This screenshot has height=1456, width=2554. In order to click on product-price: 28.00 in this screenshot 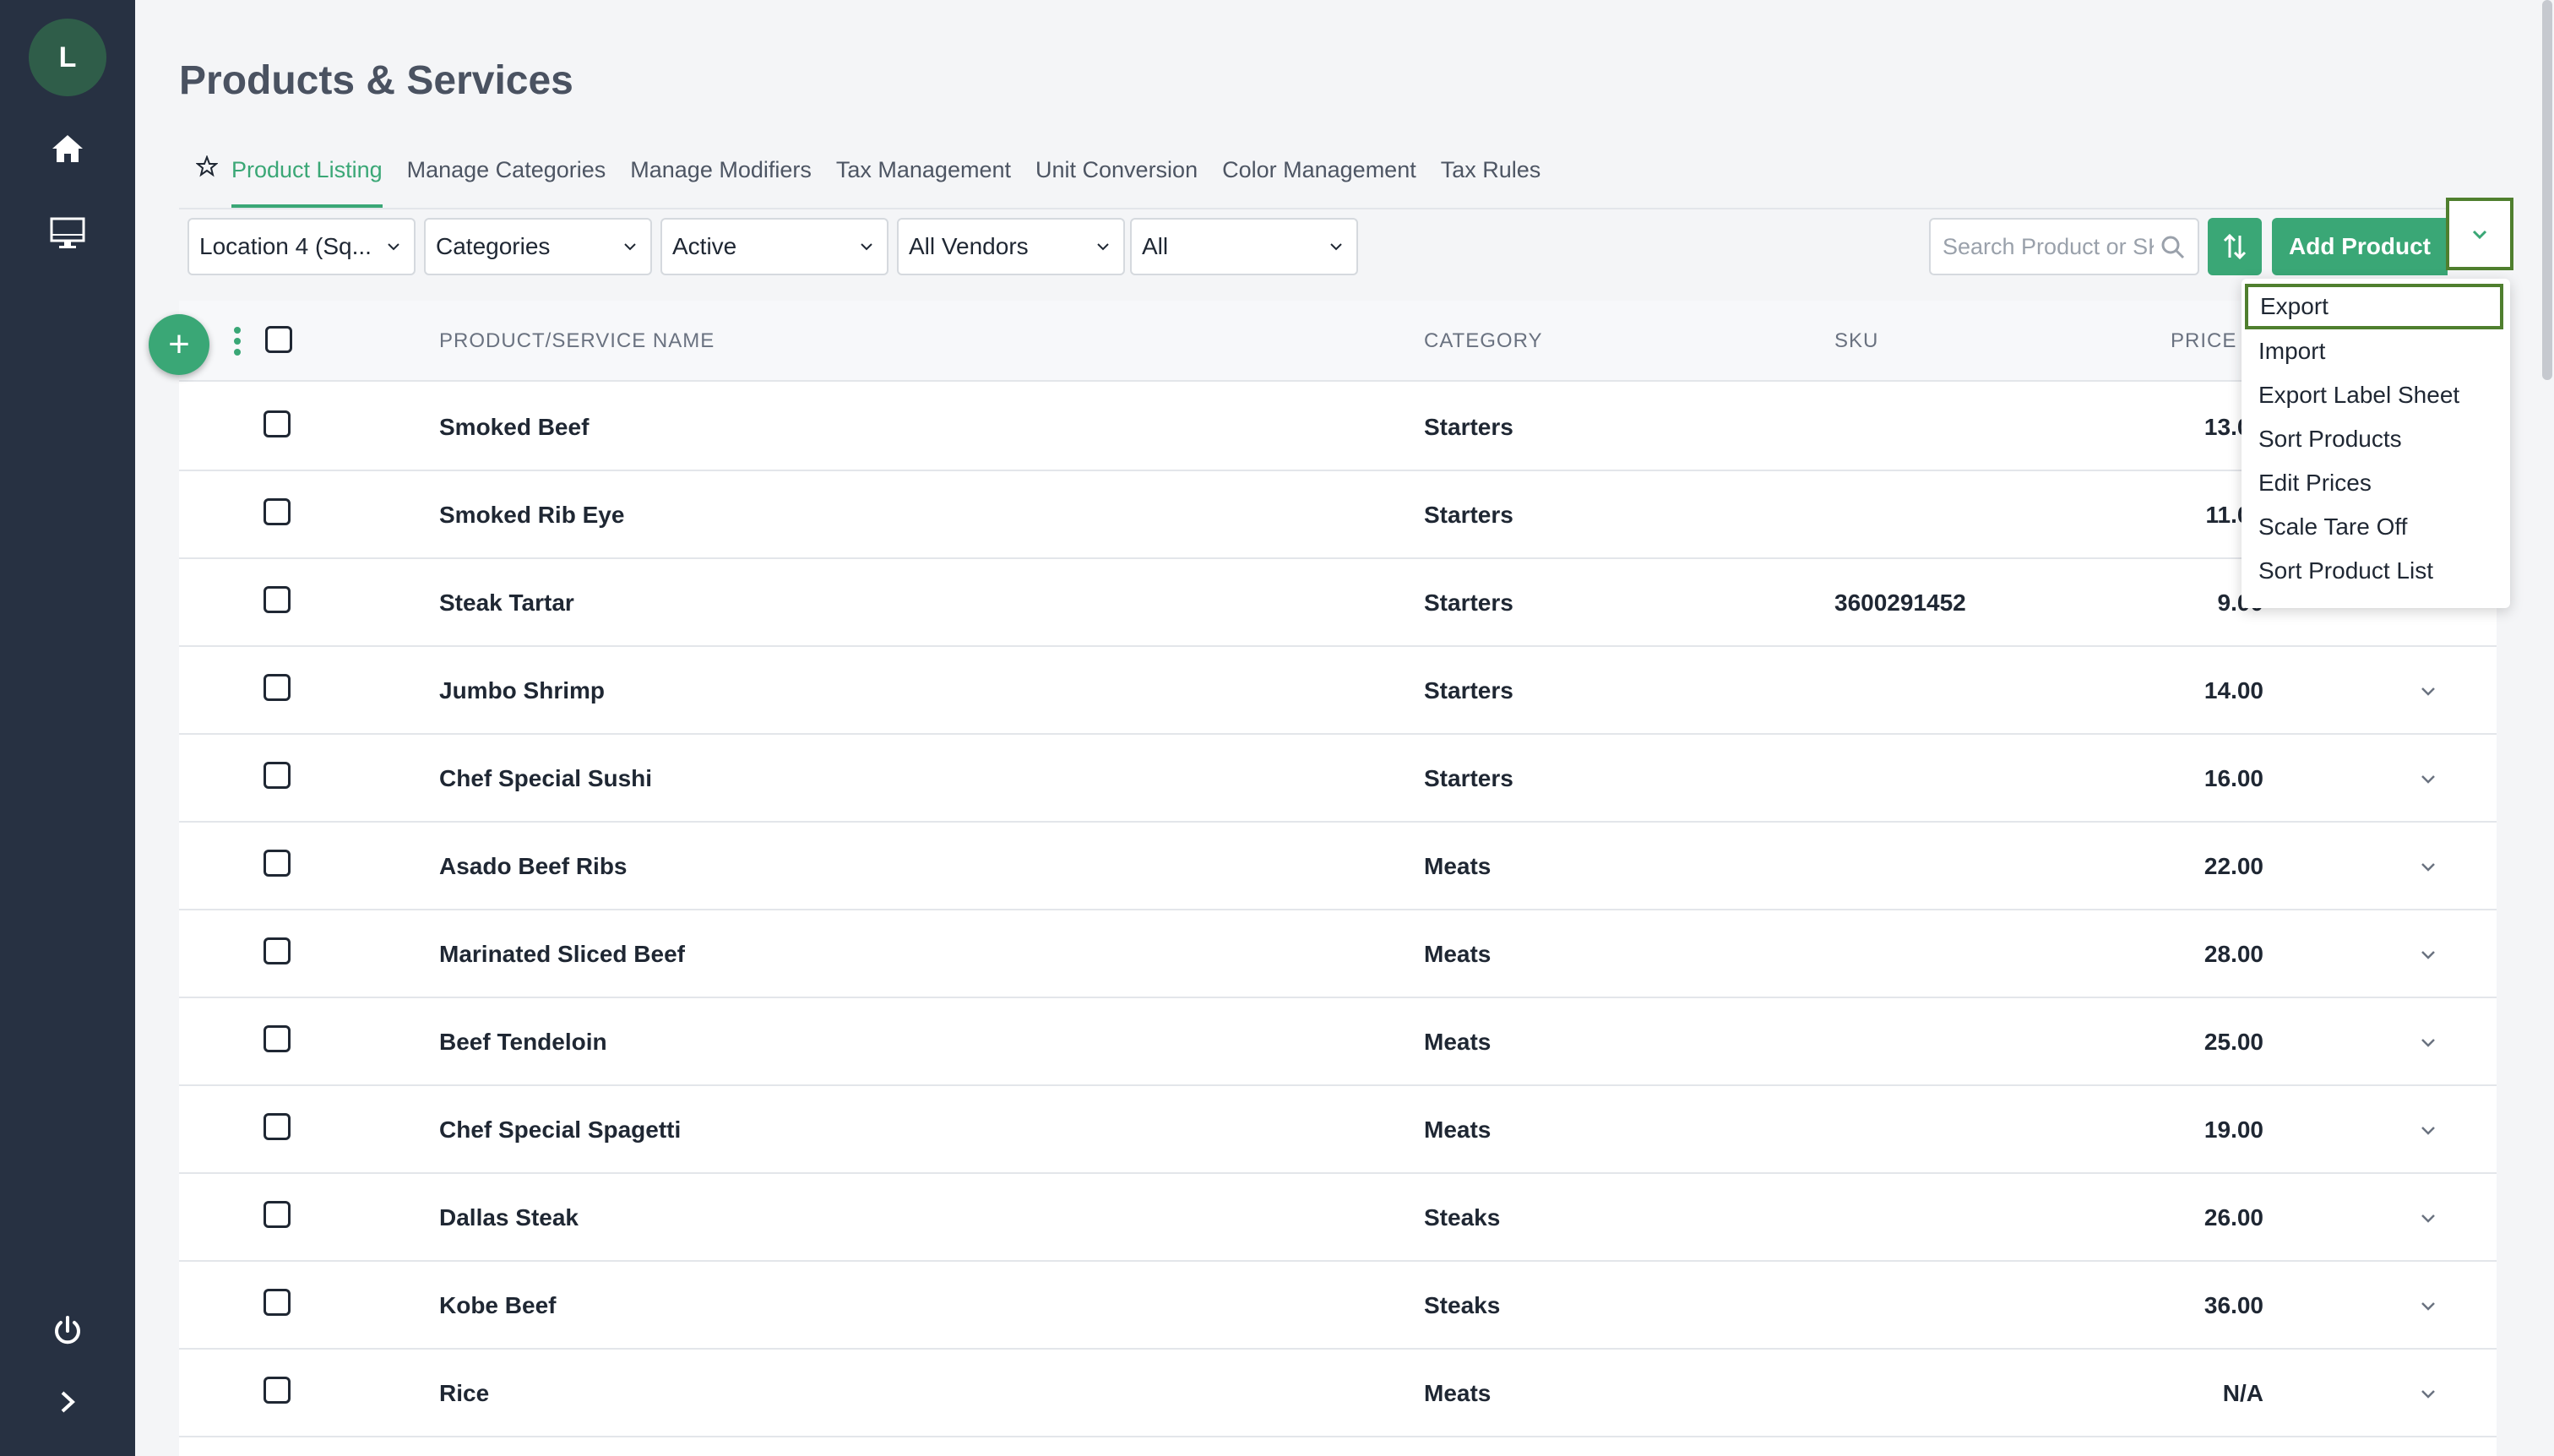, I will do `click(2233, 954)`.